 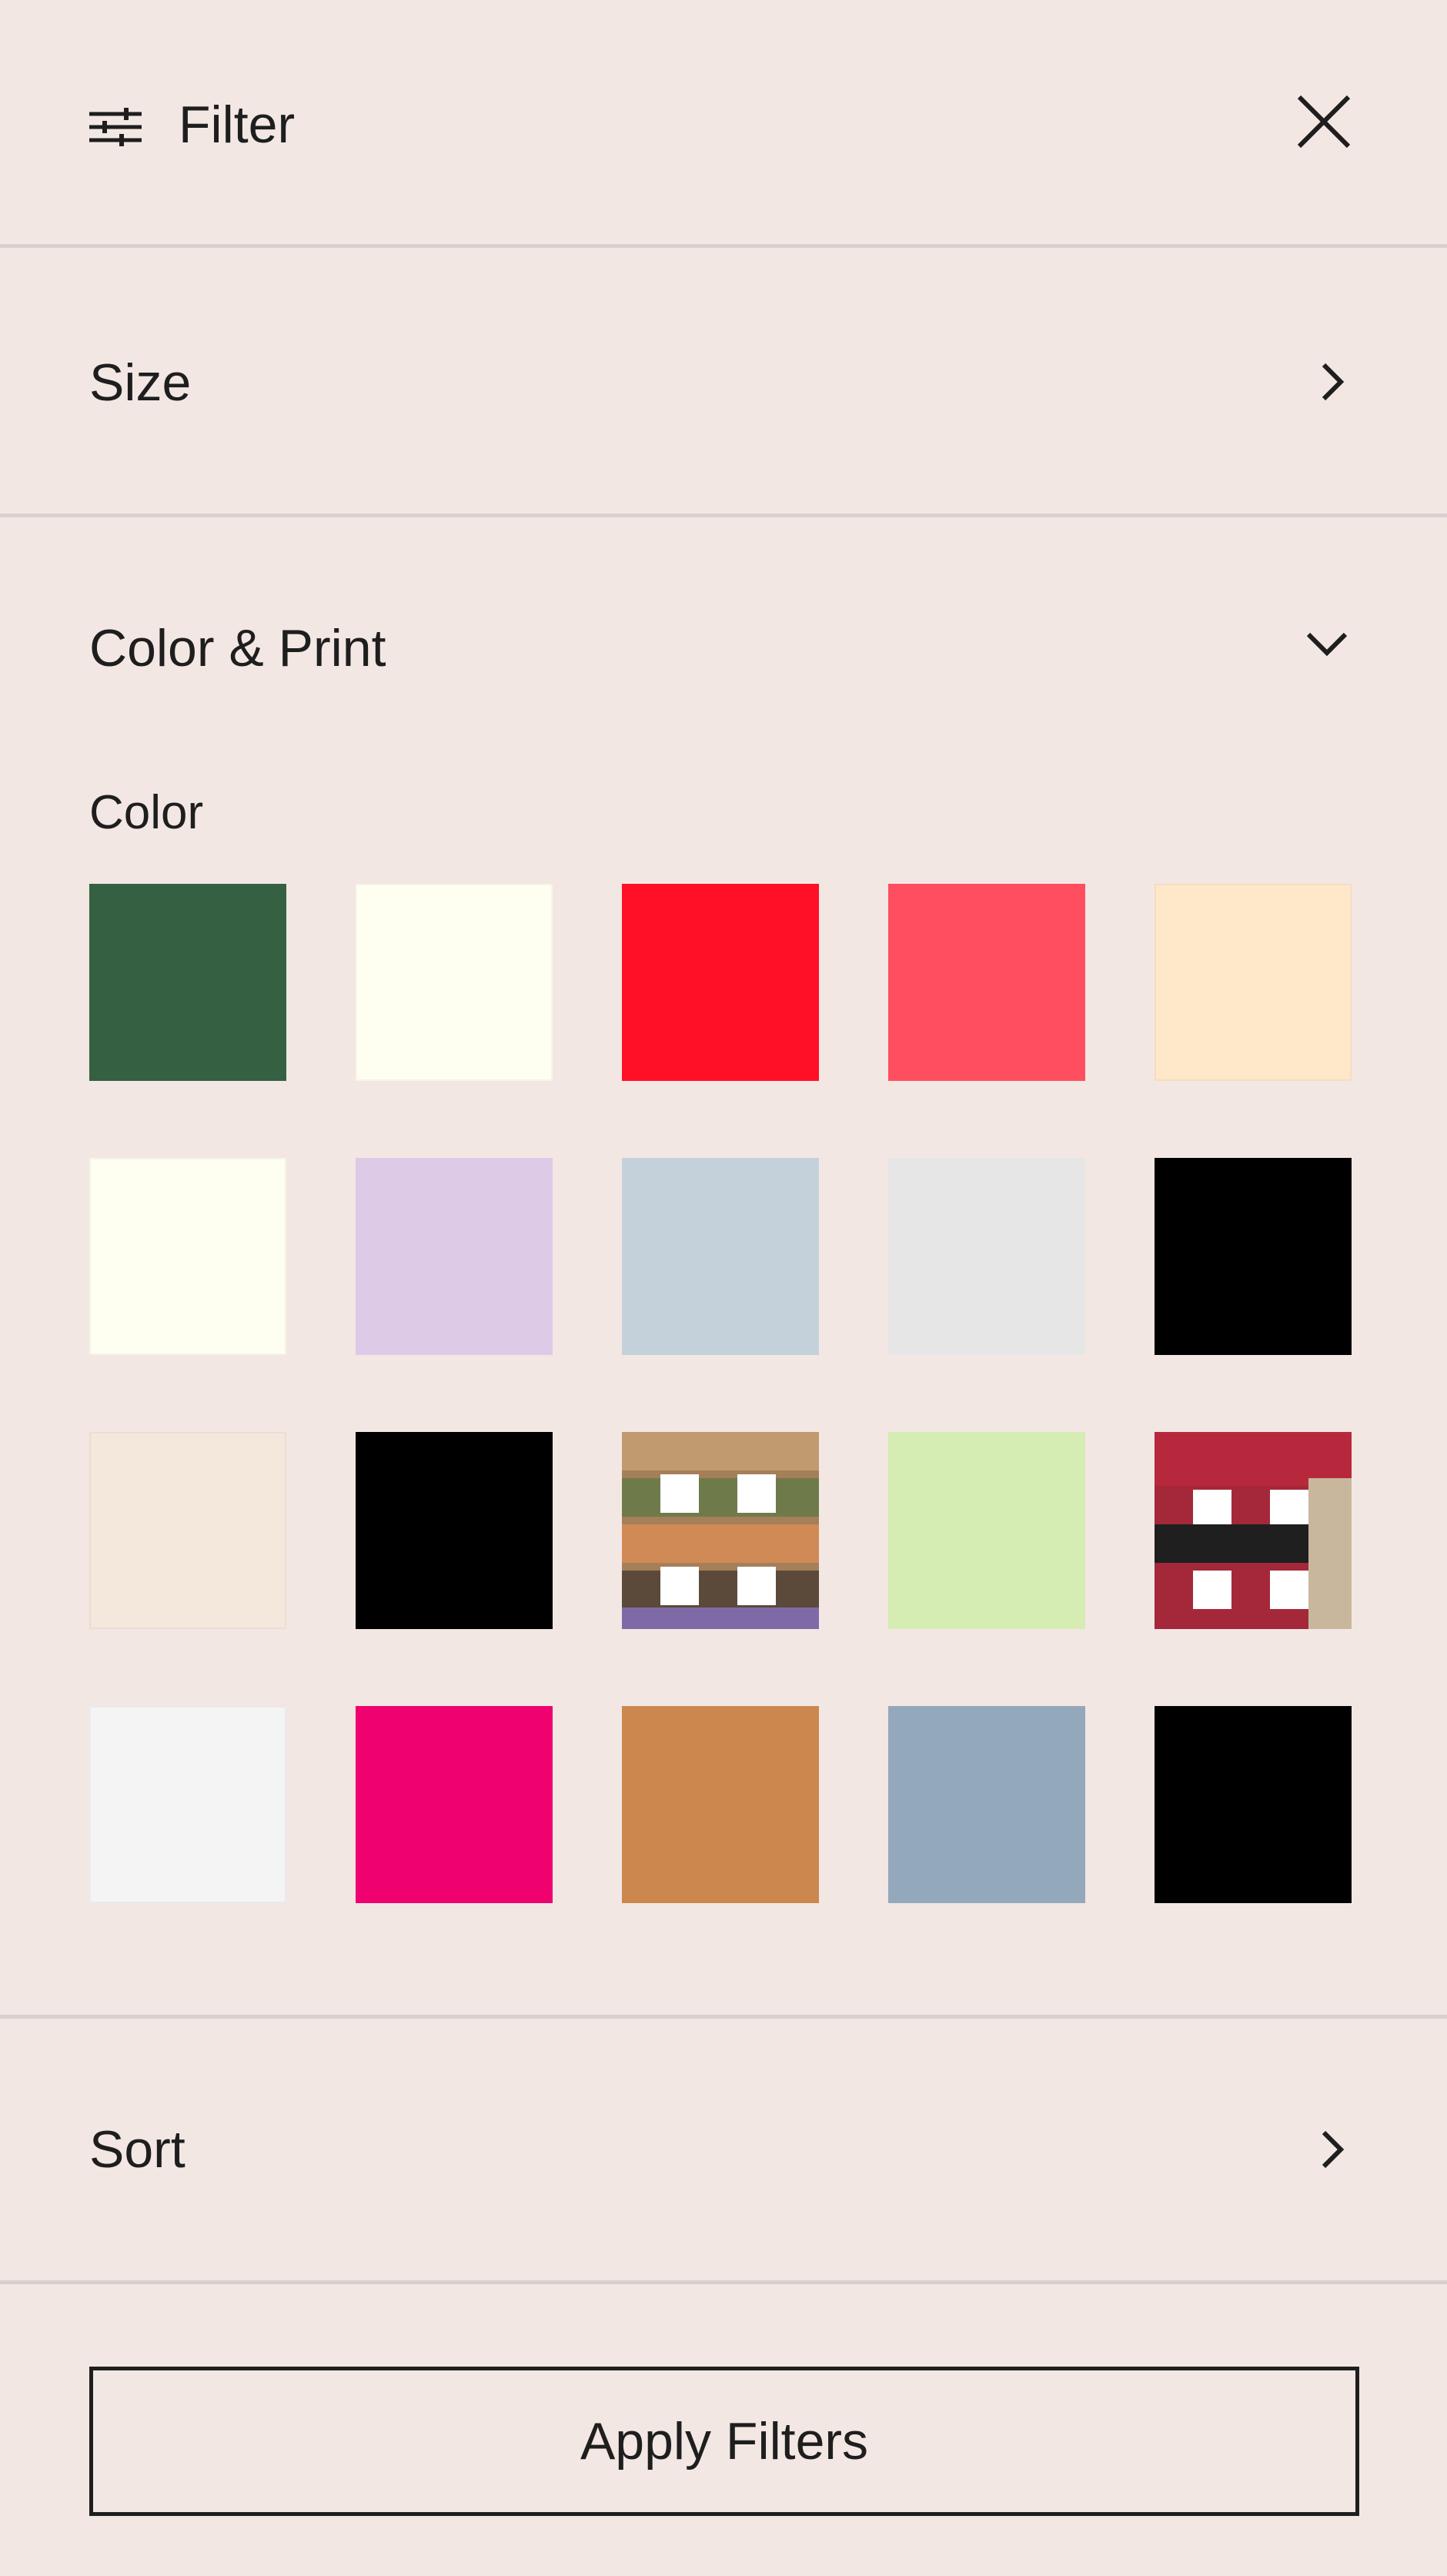 What do you see at coordinates (454, 1805) in the screenshot?
I see `color-swatch-magenta` at bounding box center [454, 1805].